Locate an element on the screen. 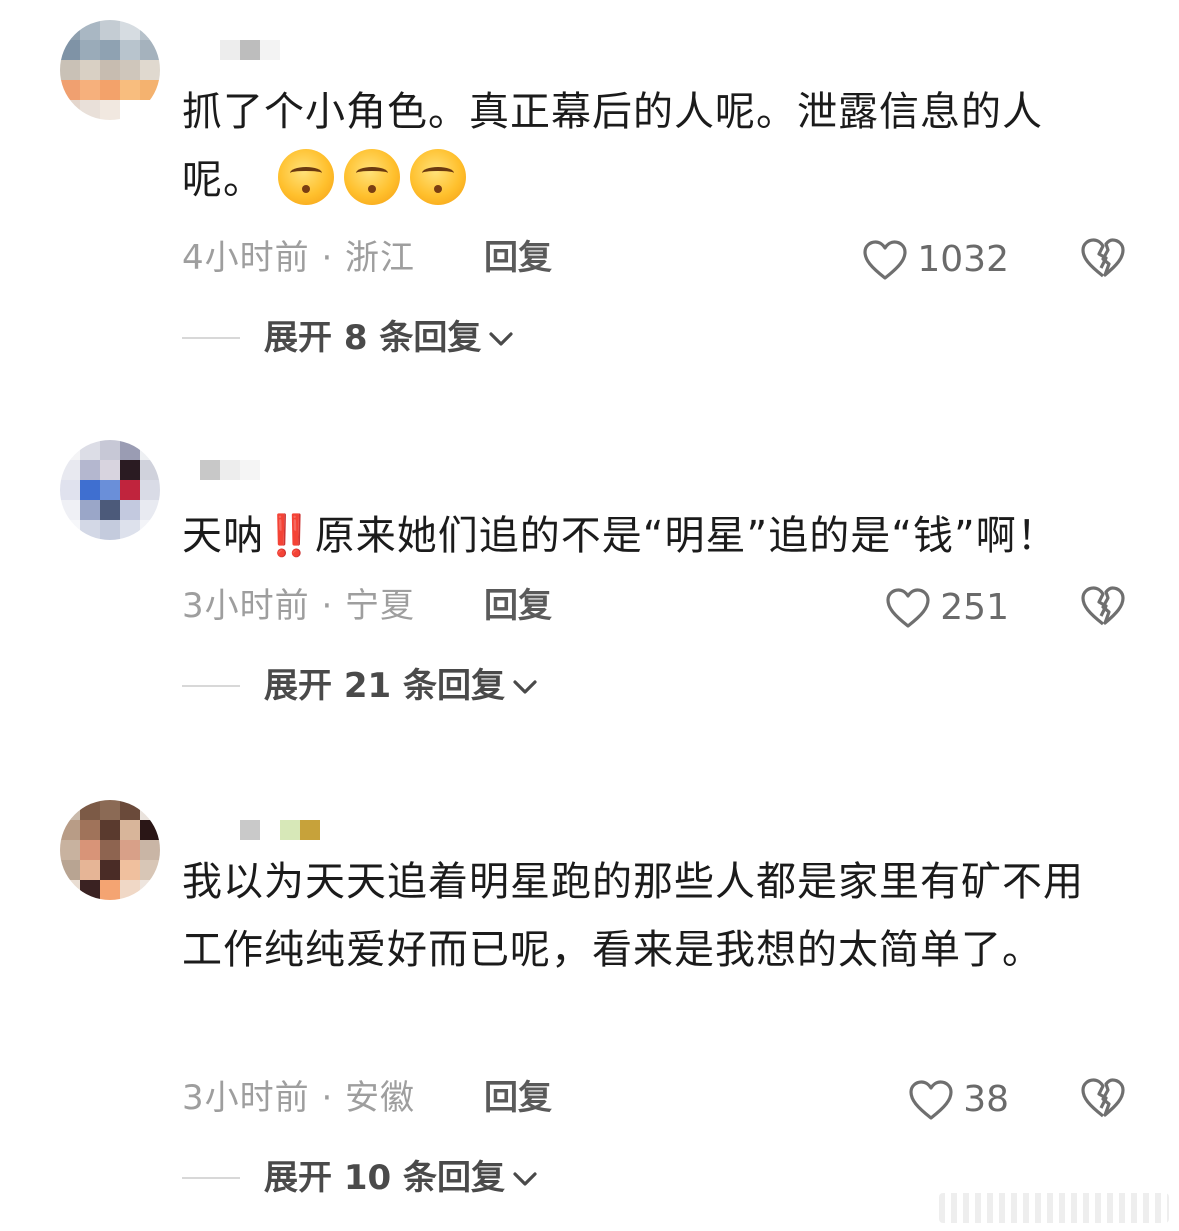  like-count: 38 is located at coordinates (986, 1099).